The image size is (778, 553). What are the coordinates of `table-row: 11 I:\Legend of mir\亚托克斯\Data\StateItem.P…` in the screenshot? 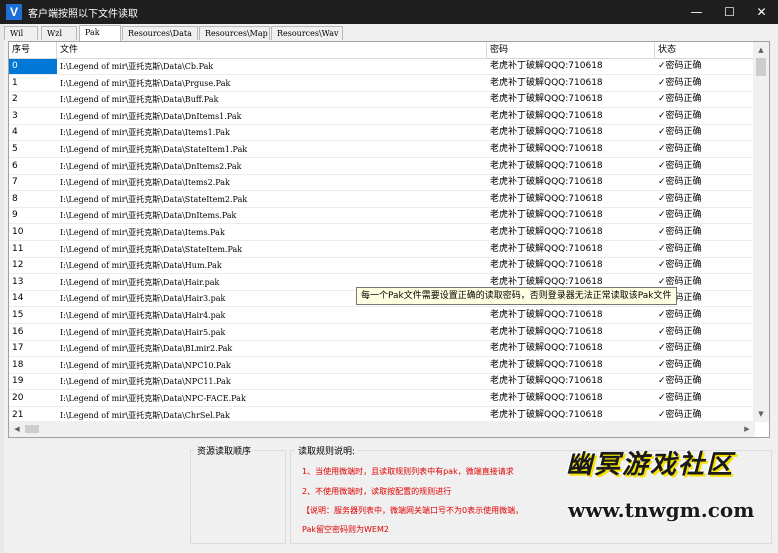 It's located at (382, 250).